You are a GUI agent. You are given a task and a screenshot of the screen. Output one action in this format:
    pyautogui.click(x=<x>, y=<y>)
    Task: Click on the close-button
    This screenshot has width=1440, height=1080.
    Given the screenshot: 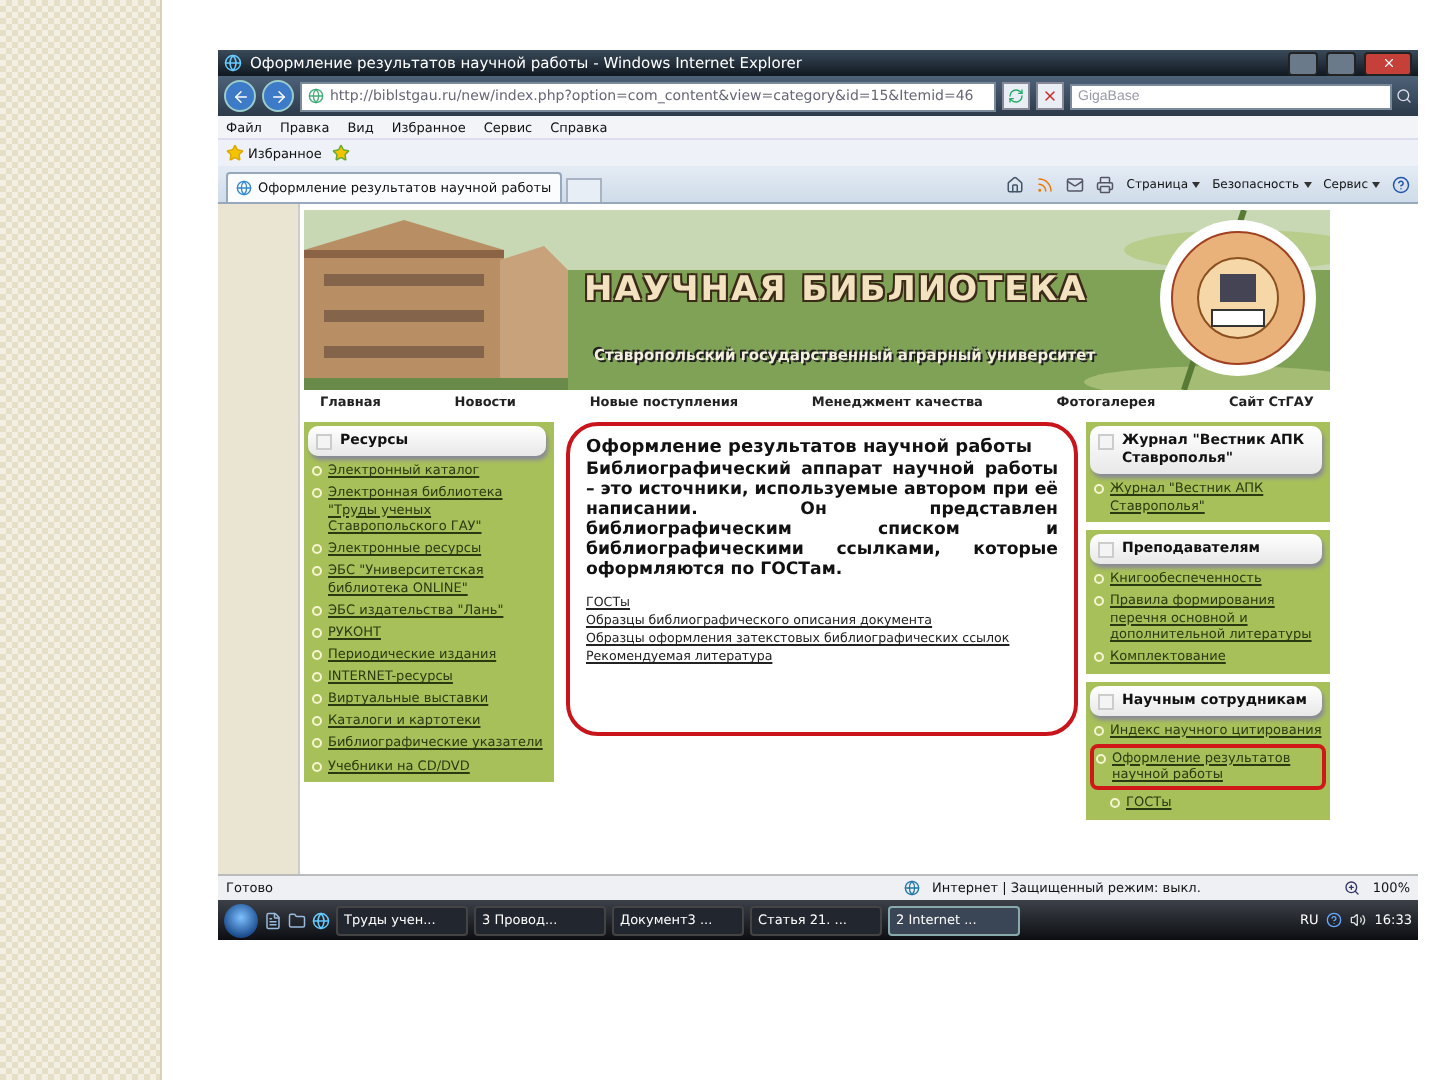 What is the action you would take?
    pyautogui.click(x=1388, y=63)
    